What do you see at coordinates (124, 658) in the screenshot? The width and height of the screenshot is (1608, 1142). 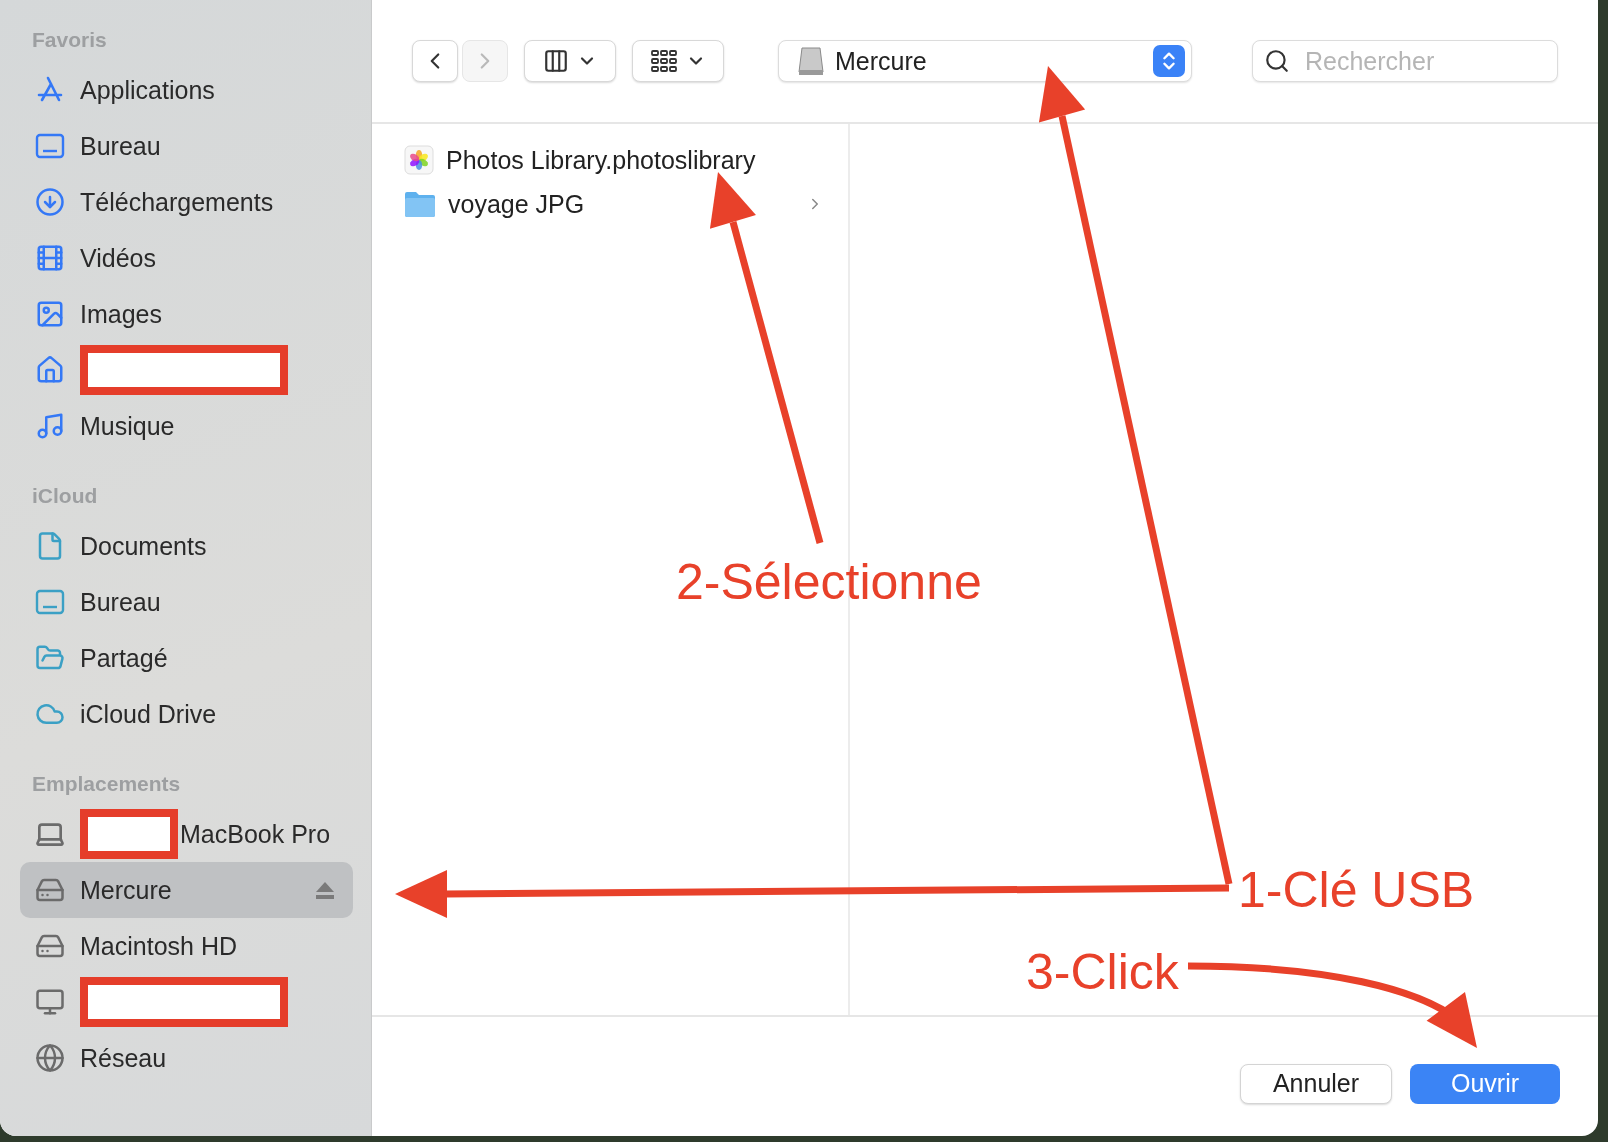 I see `sidebar-item-label: Partagé` at bounding box center [124, 658].